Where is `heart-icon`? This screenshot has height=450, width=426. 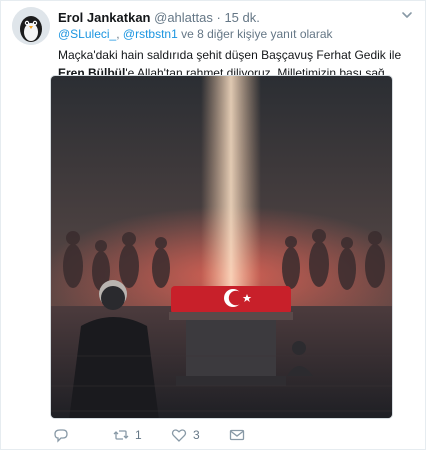
heart-icon is located at coordinates (179, 435).